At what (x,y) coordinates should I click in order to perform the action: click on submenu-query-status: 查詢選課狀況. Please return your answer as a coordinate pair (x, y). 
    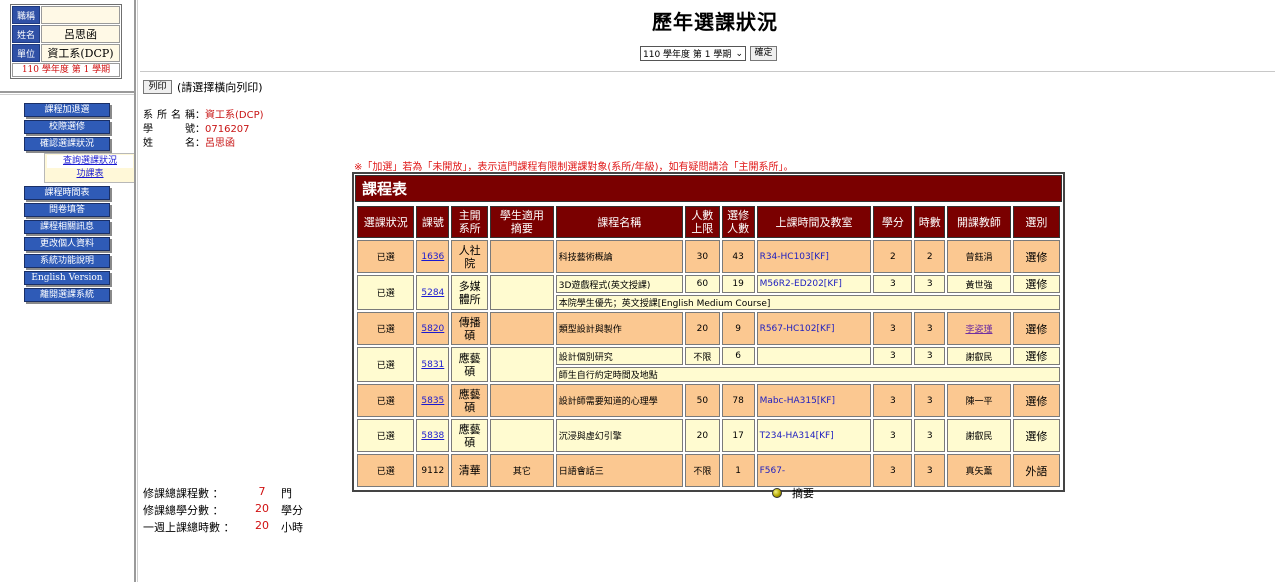
    Looking at the image, I should click on (90, 161).